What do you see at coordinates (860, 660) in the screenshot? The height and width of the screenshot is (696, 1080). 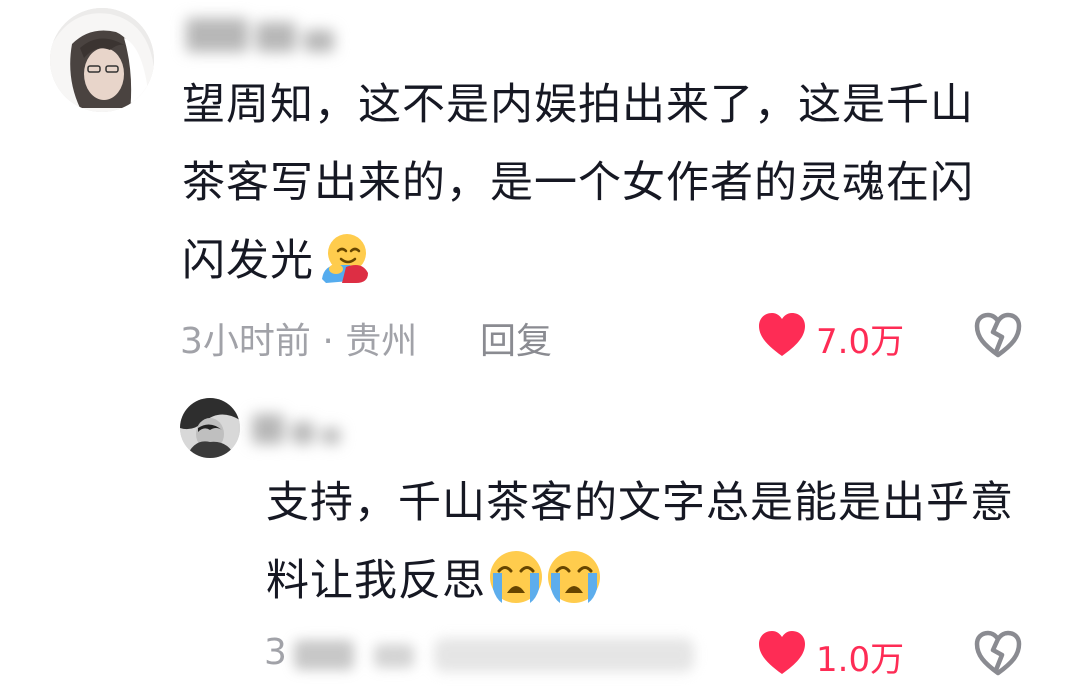 I see `like-count: 1.0万` at bounding box center [860, 660].